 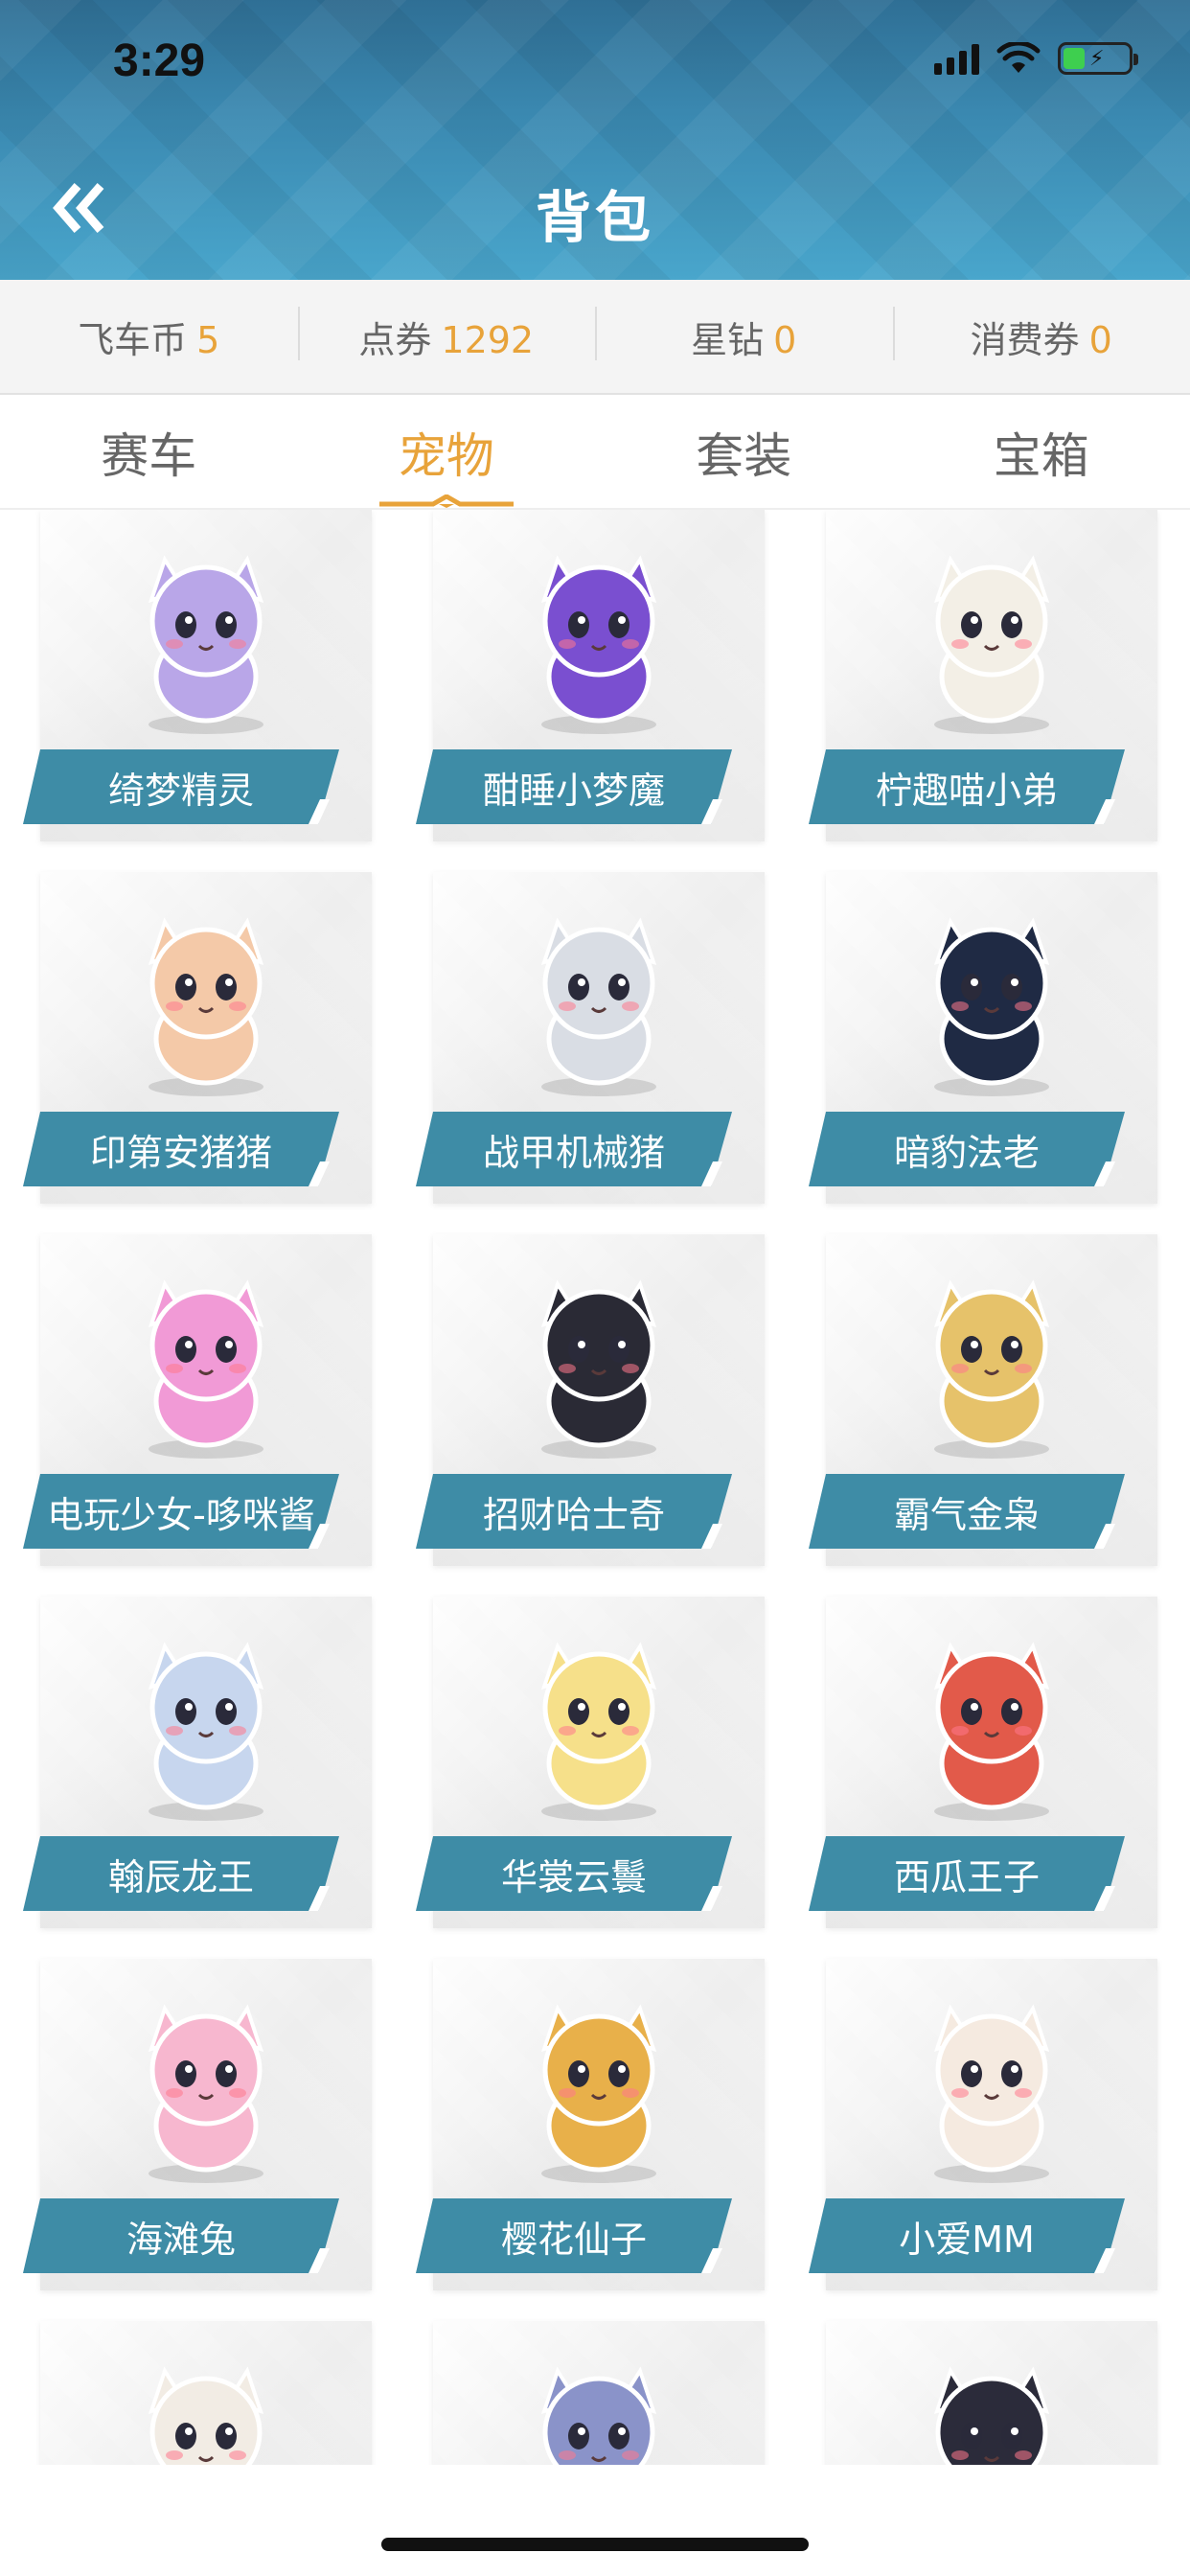 What do you see at coordinates (181, 1874) in the screenshot?
I see `pet-name-plate: 翰辰龙王` at bounding box center [181, 1874].